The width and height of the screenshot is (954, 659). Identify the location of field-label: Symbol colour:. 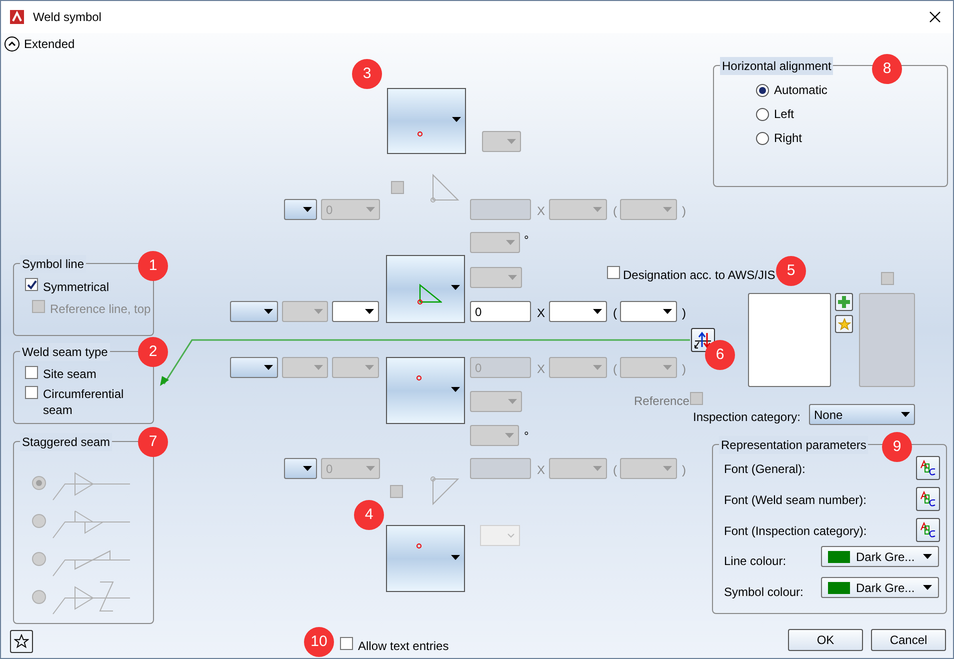
(764, 592).